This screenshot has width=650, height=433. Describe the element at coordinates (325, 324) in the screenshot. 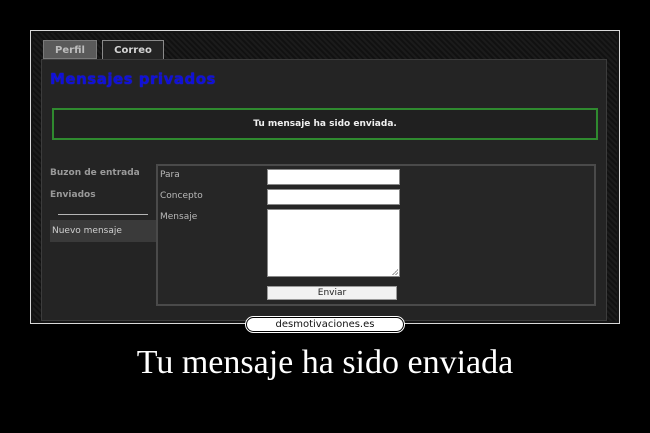

I see `site-logo: desmotivaciones.es` at that location.